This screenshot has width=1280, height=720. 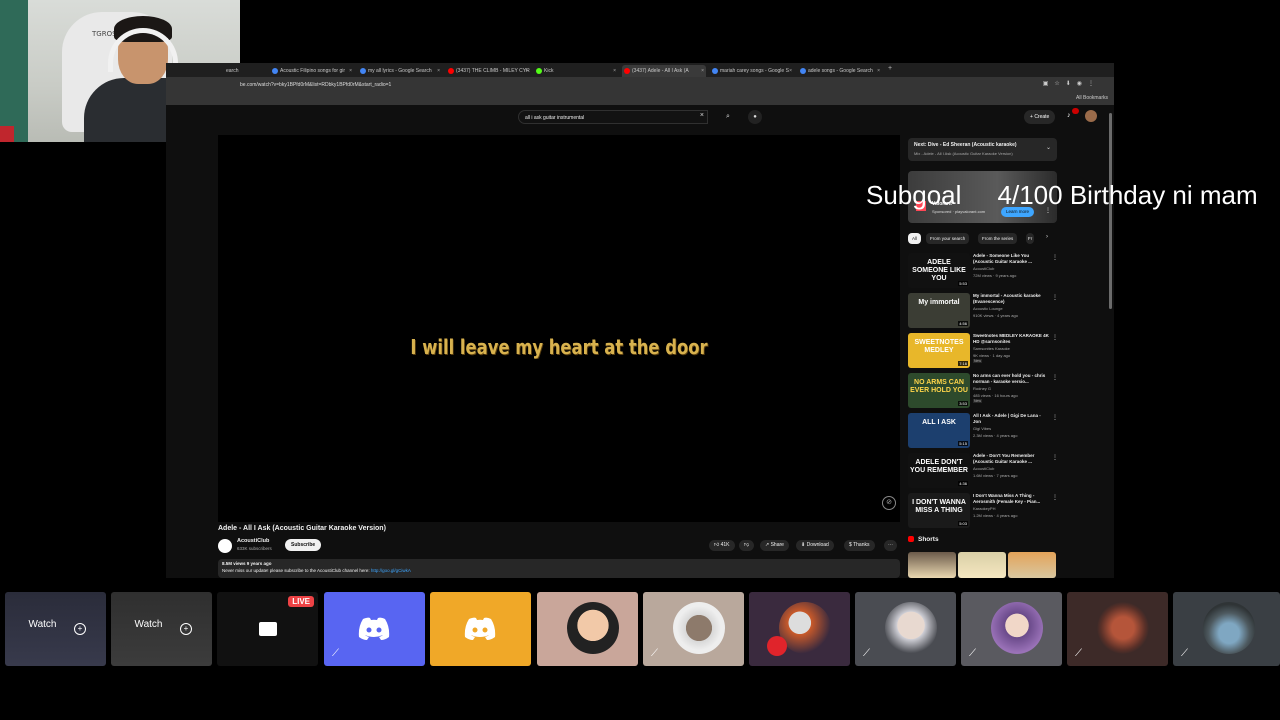 I want to click on search-input, so click(x=610, y=117).